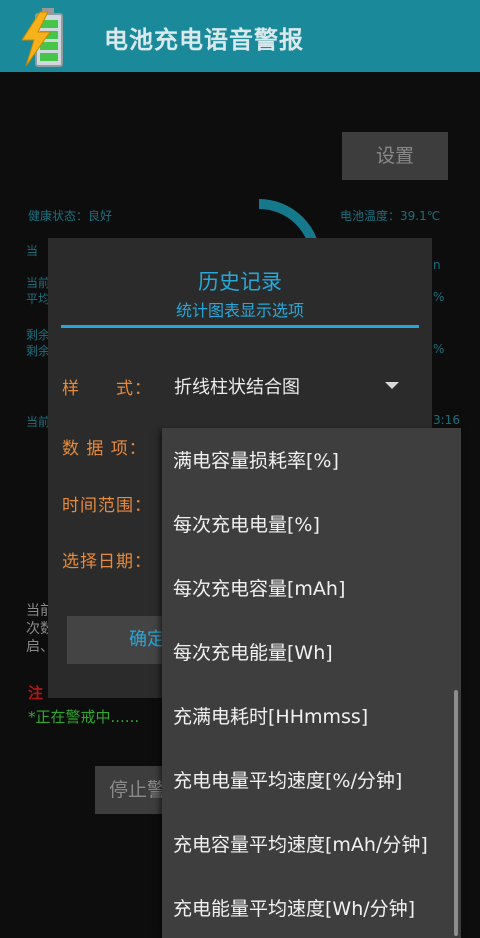 The width and height of the screenshot is (480, 938). I want to click on battery-charging-icon, so click(42, 37).